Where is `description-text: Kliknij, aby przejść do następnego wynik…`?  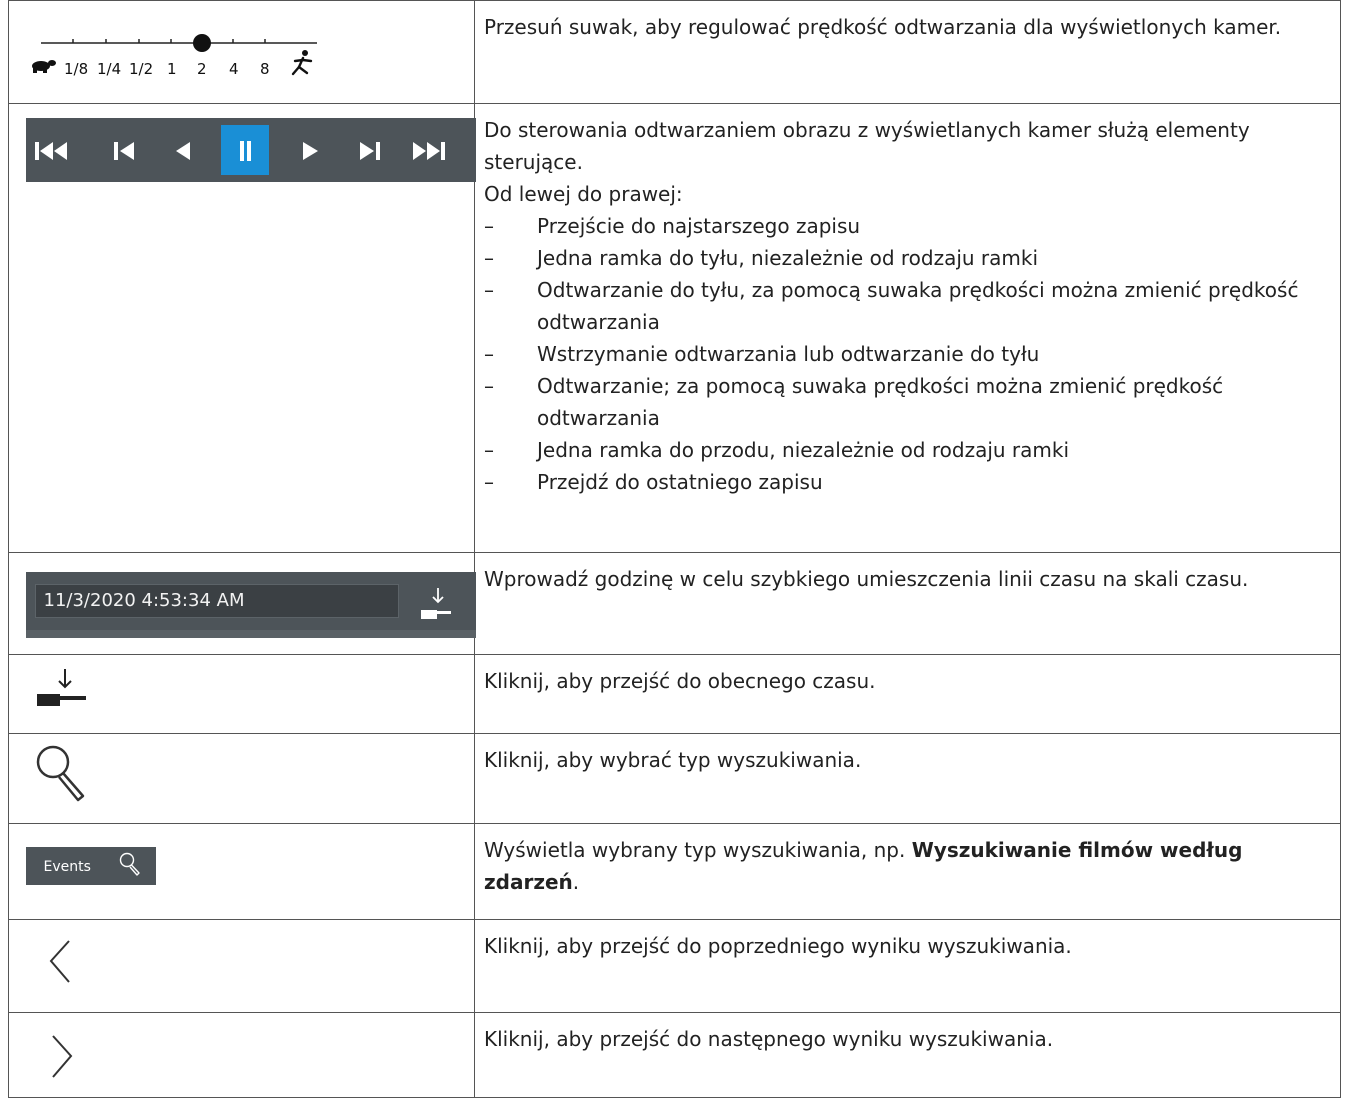
description-text: Kliknij, aby przejść do następnego wynik… is located at coordinates (769, 1039).